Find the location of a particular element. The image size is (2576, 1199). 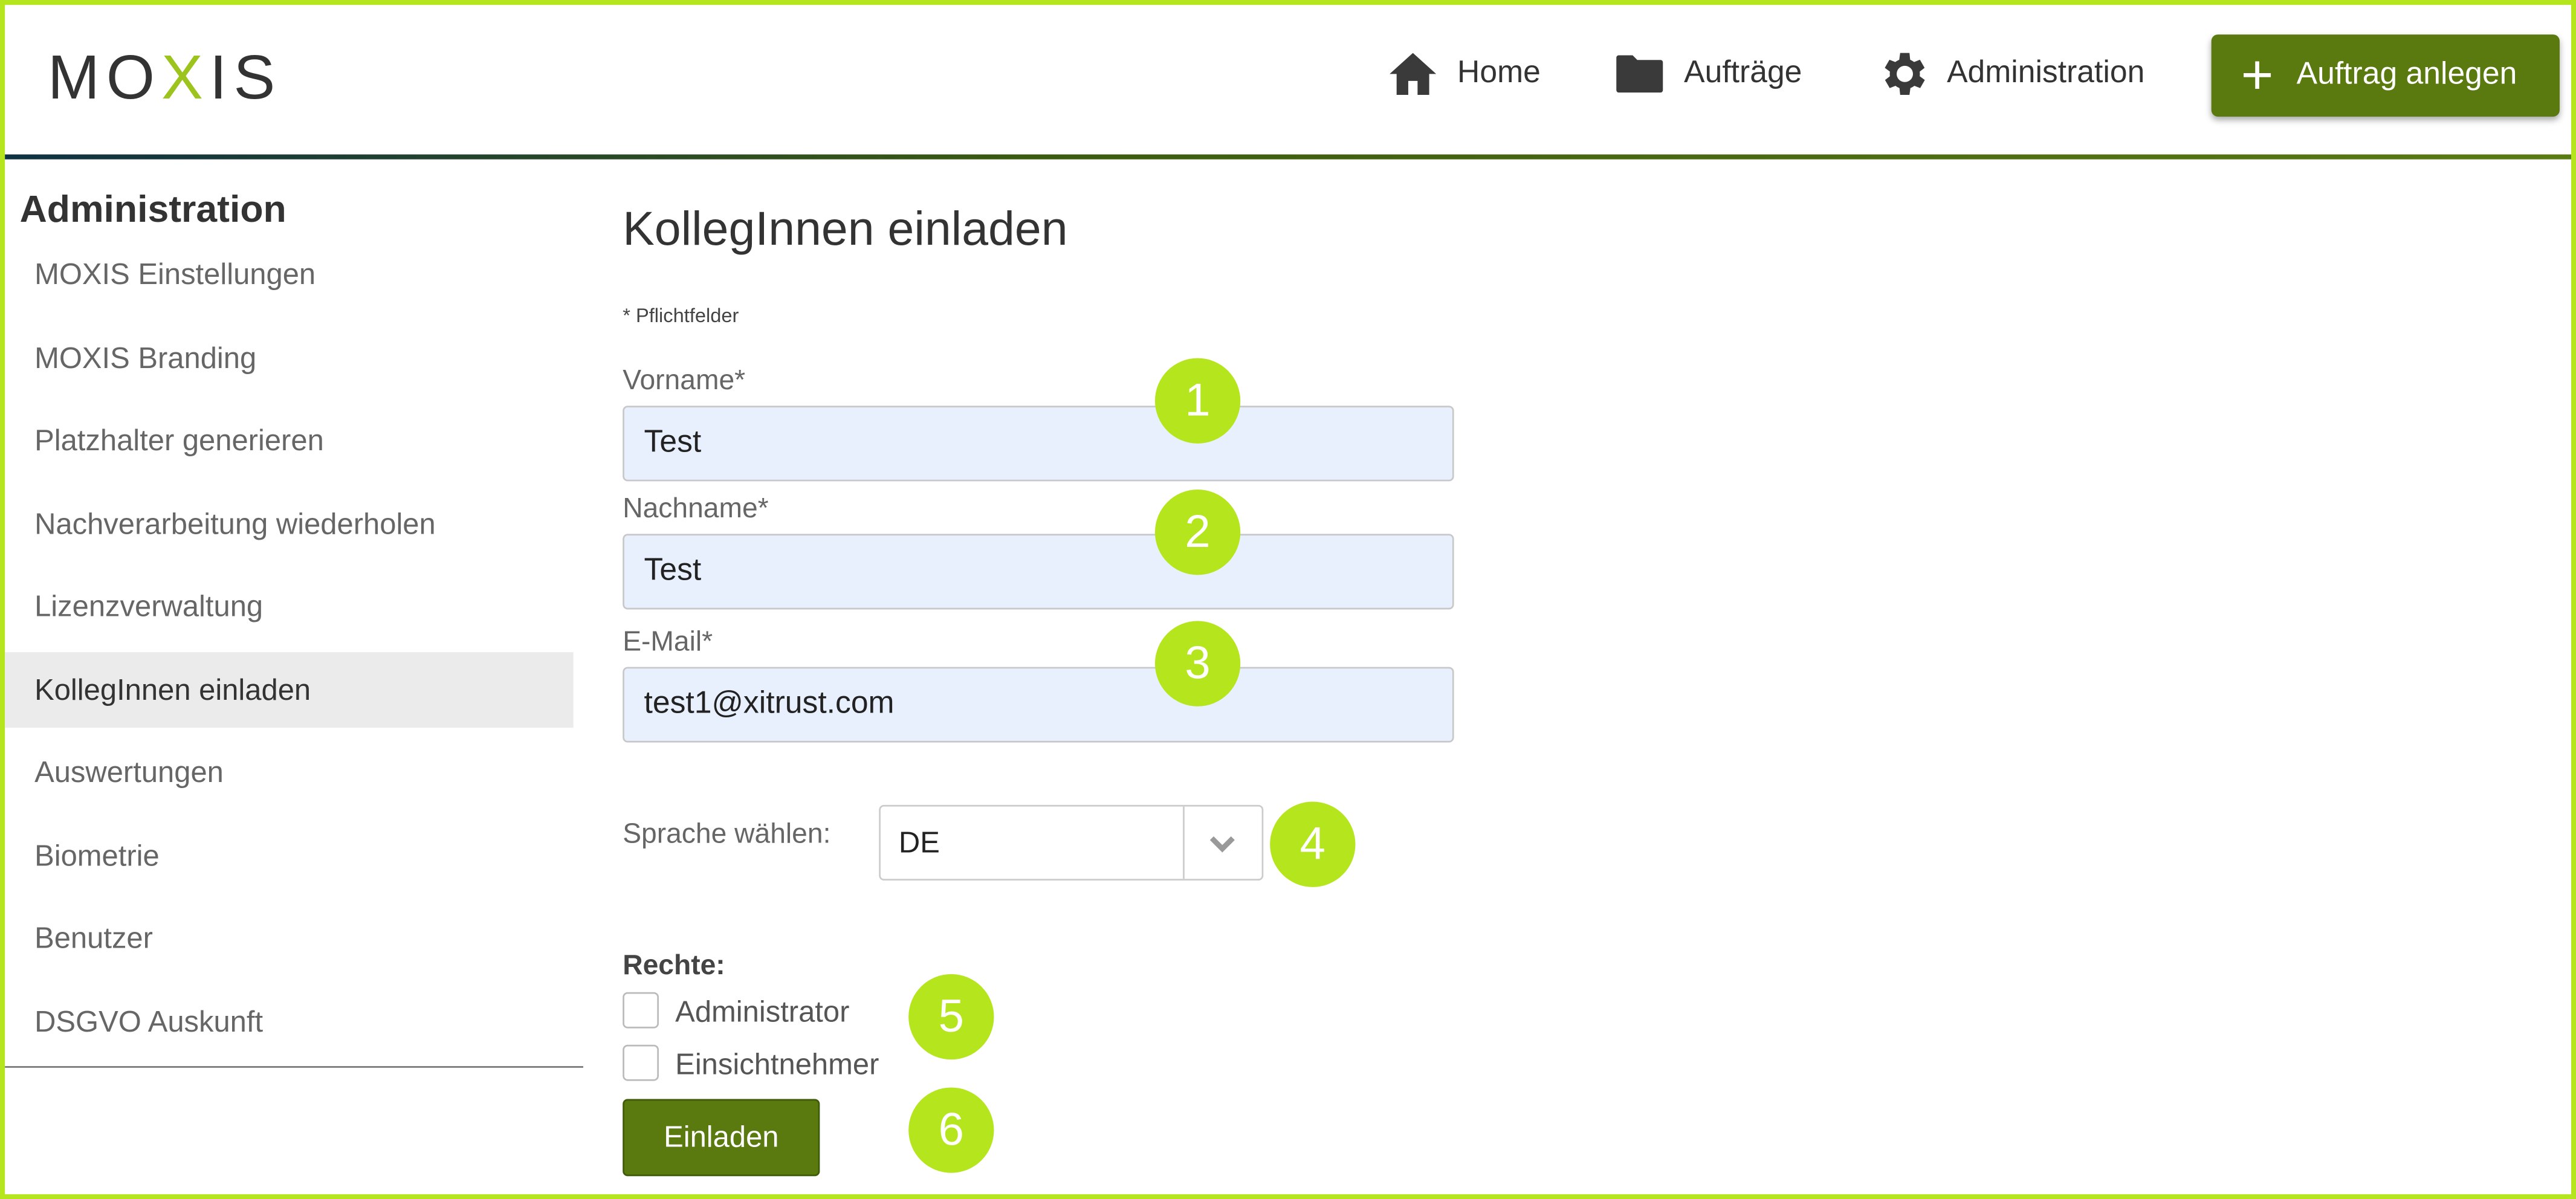

folder-icon is located at coordinates (1639, 74).